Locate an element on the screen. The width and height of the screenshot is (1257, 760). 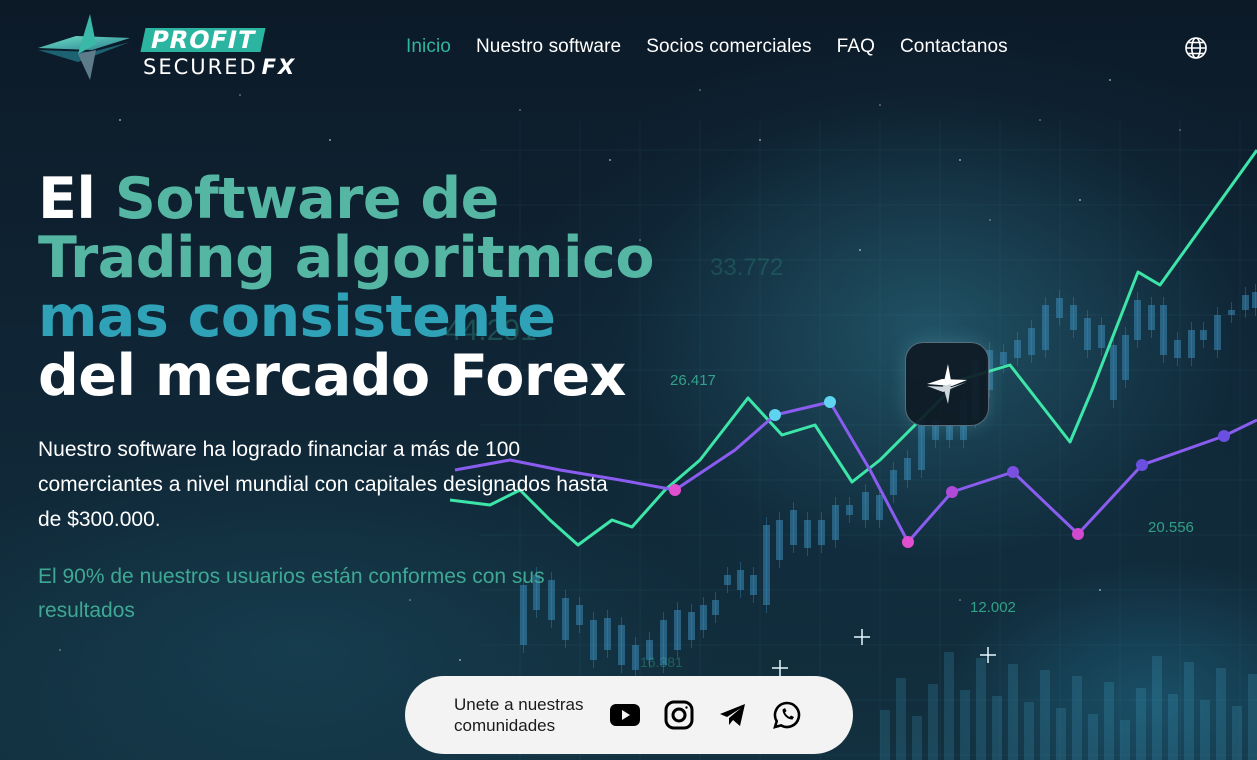
logo-word-profit: PROFIT is located at coordinates (203, 40).